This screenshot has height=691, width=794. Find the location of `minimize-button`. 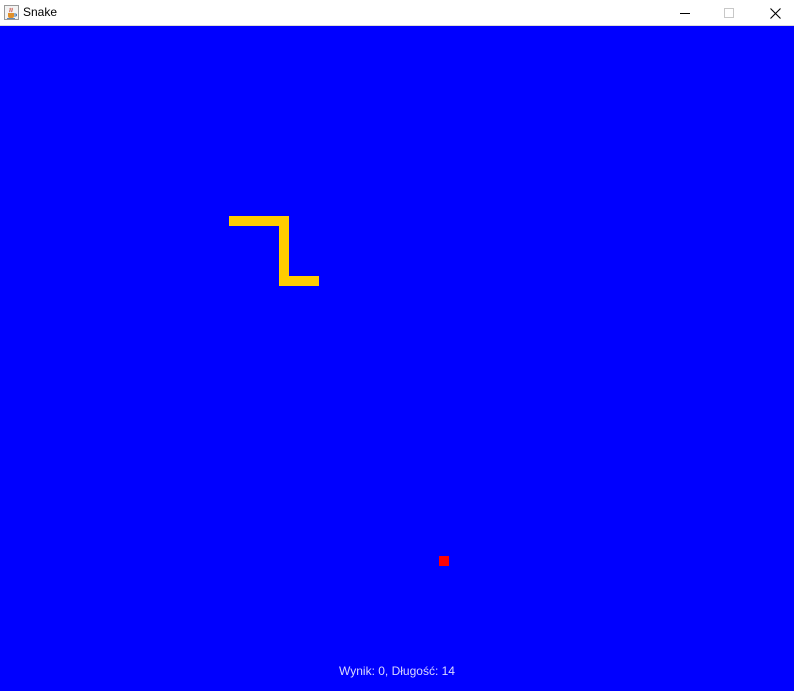

minimize-button is located at coordinates (685, 13).